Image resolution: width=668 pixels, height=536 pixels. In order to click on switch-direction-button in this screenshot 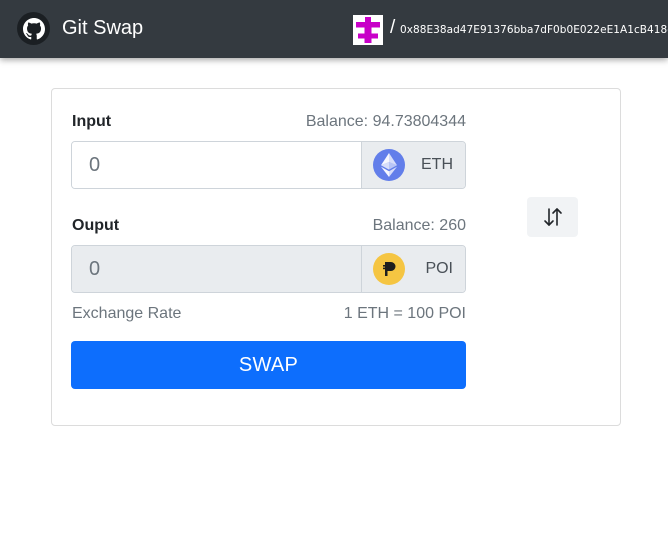, I will do `click(552, 217)`.